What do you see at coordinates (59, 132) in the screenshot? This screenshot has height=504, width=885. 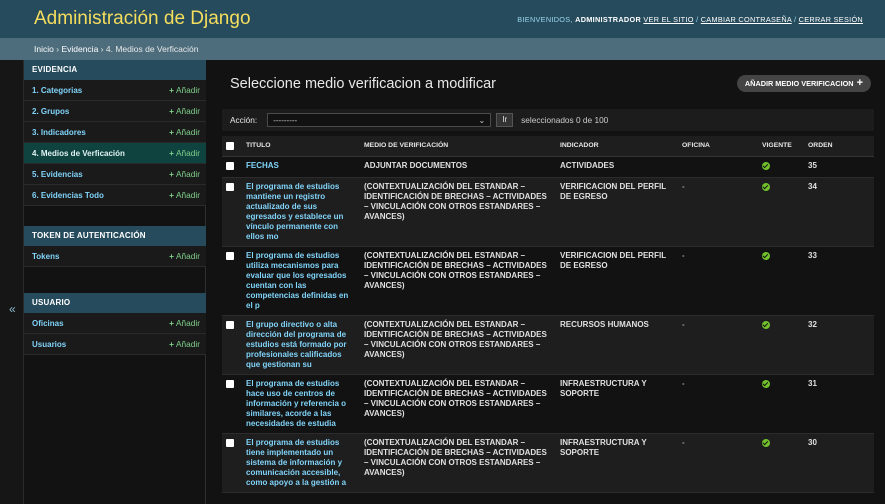 I see `sidebar-link: 3. Indicadores` at bounding box center [59, 132].